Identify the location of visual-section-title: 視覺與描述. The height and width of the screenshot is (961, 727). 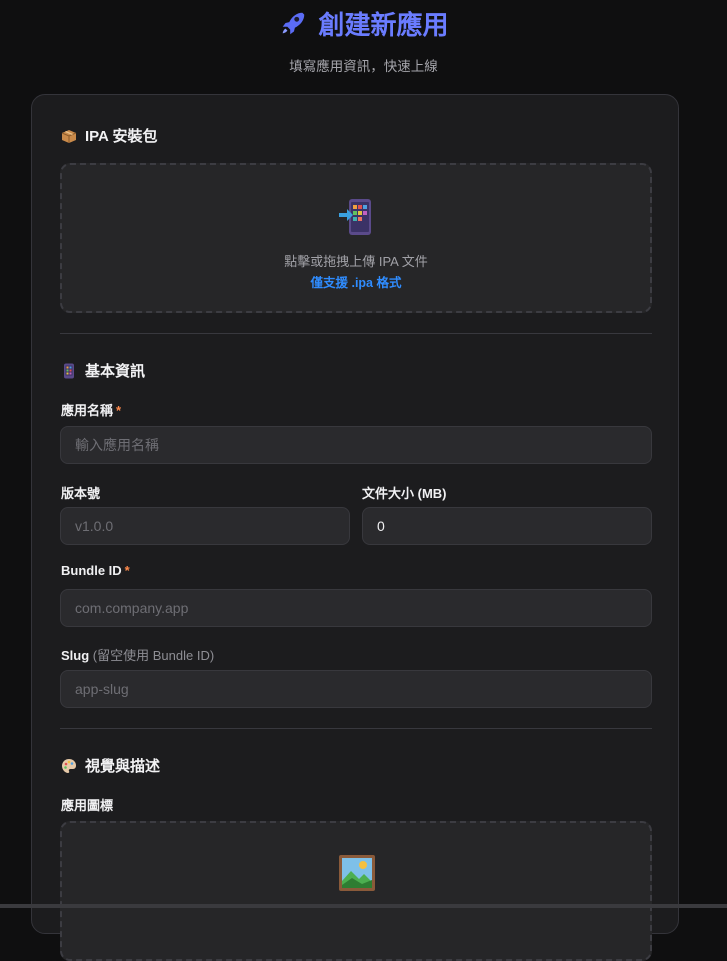
(110, 765).